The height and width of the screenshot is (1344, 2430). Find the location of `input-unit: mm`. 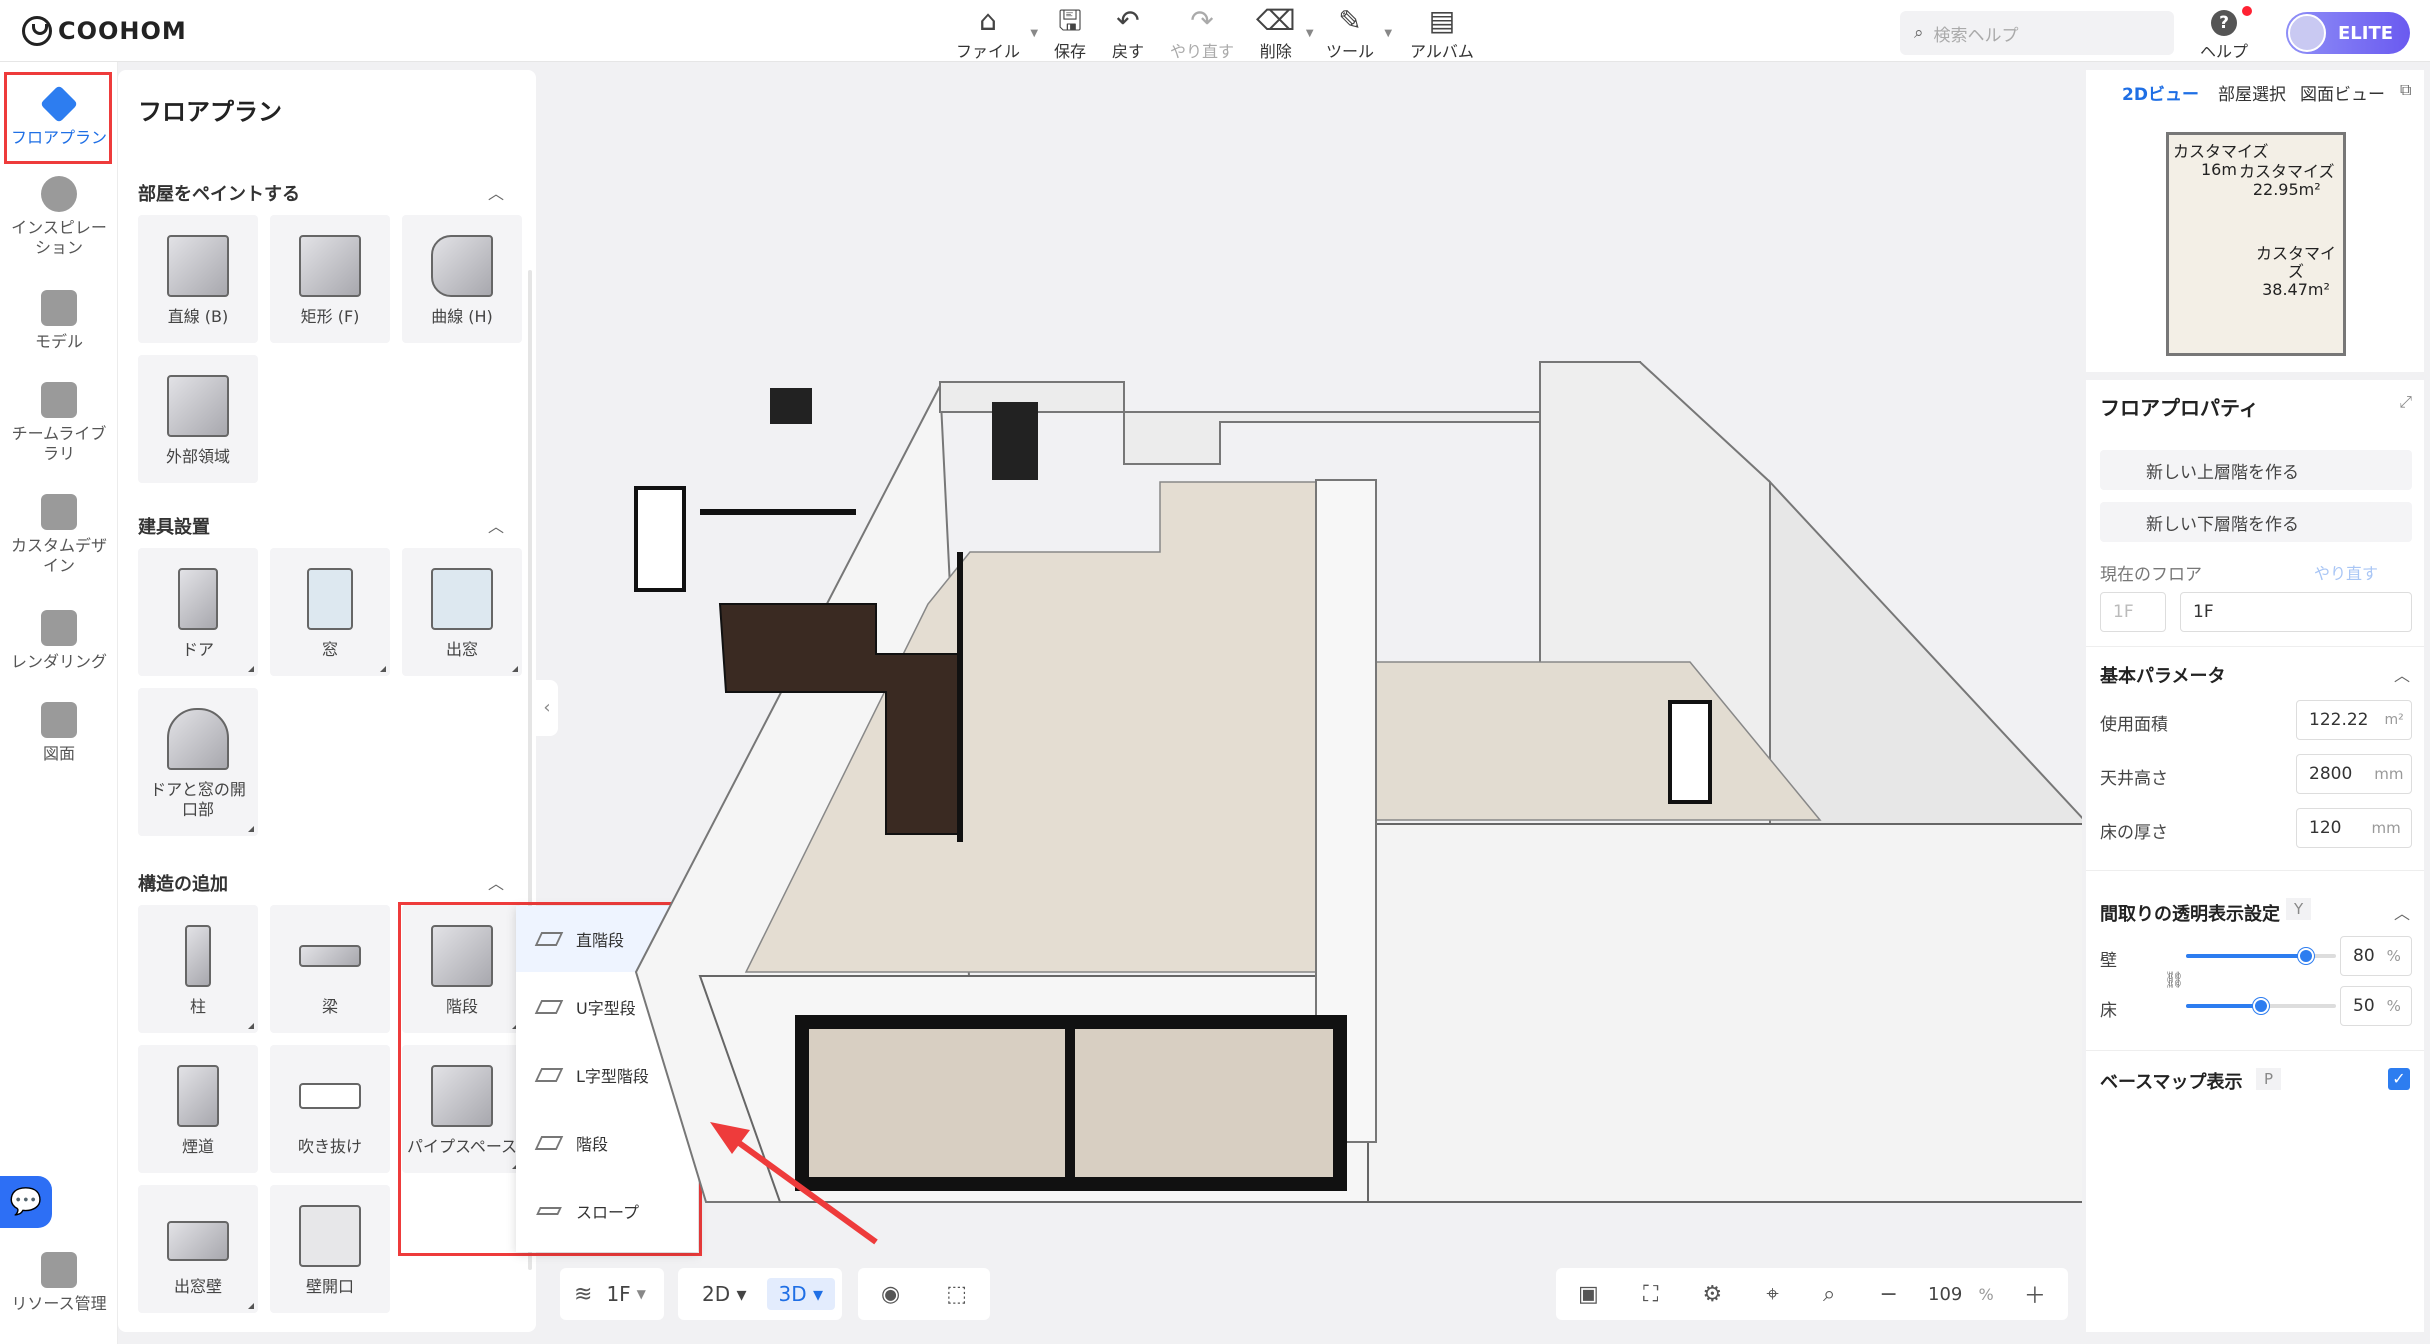

input-unit: mm is located at coordinates (2389, 774).